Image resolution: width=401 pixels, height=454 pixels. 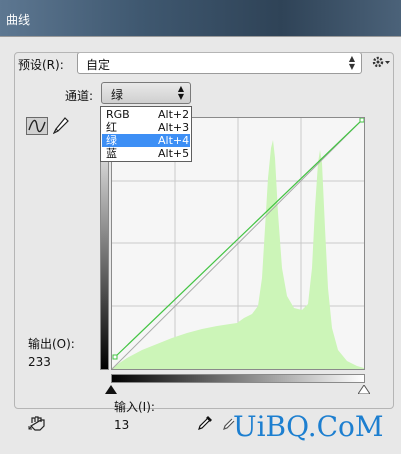 What do you see at coordinates (61, 126) in the screenshot?
I see `pencil-icon` at bounding box center [61, 126].